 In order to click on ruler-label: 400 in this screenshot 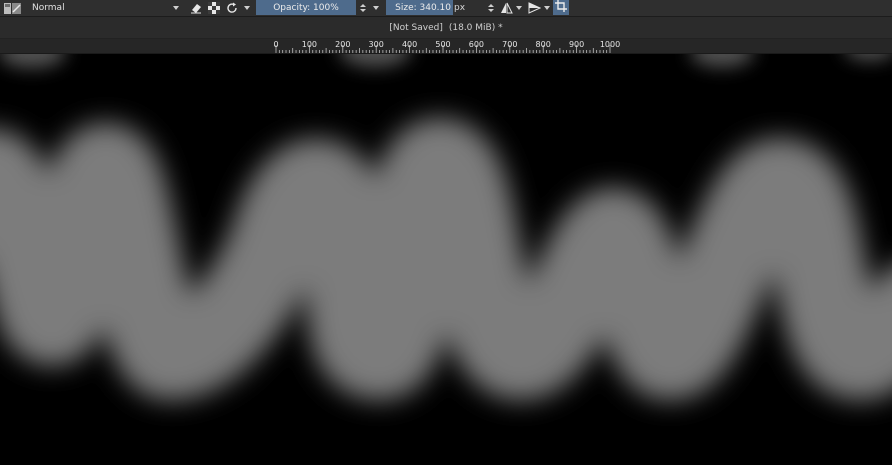, I will do `click(409, 44)`.